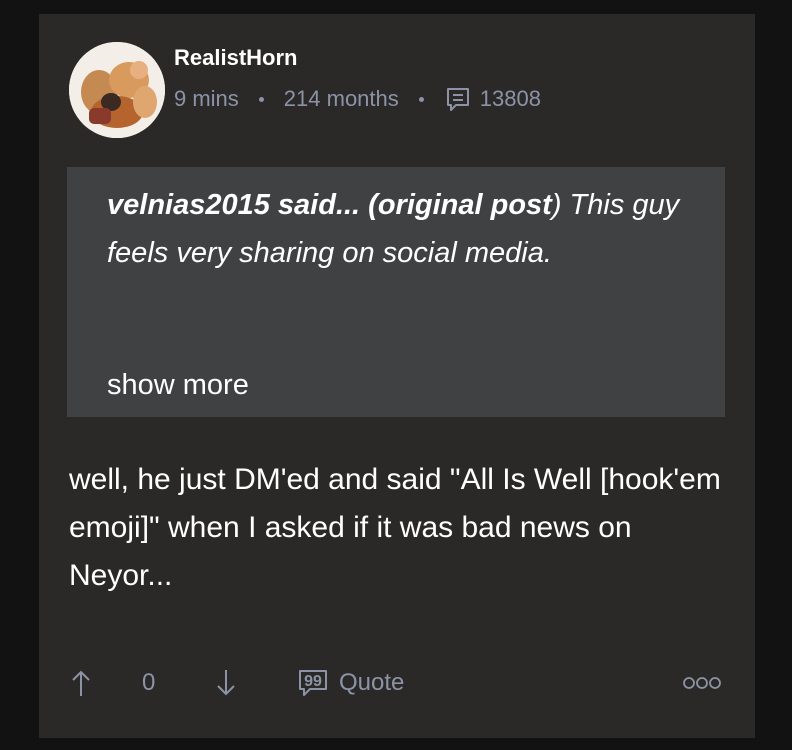 This screenshot has width=792, height=750. What do you see at coordinates (510, 98) in the screenshot?
I see `comment-count: 13808` at bounding box center [510, 98].